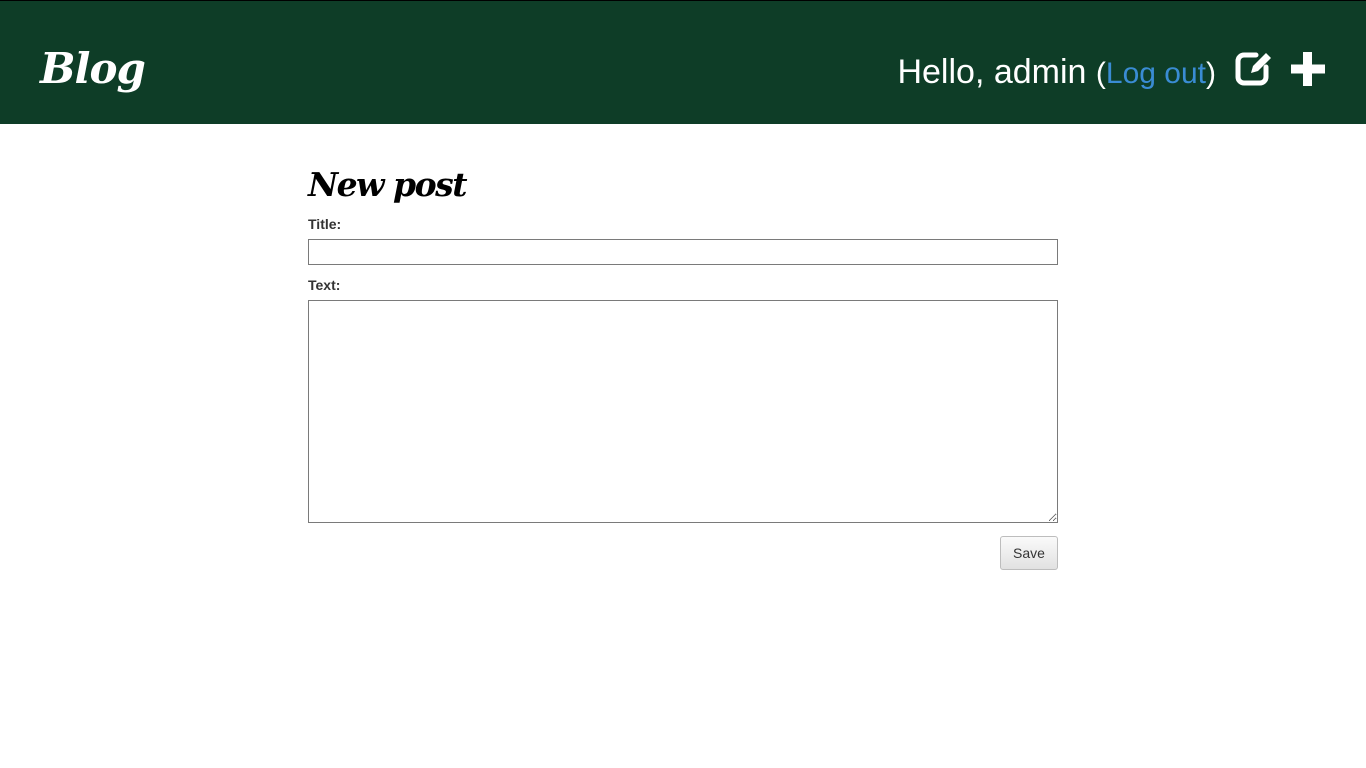  What do you see at coordinates (1029, 553) in the screenshot?
I see `save-button: Save` at bounding box center [1029, 553].